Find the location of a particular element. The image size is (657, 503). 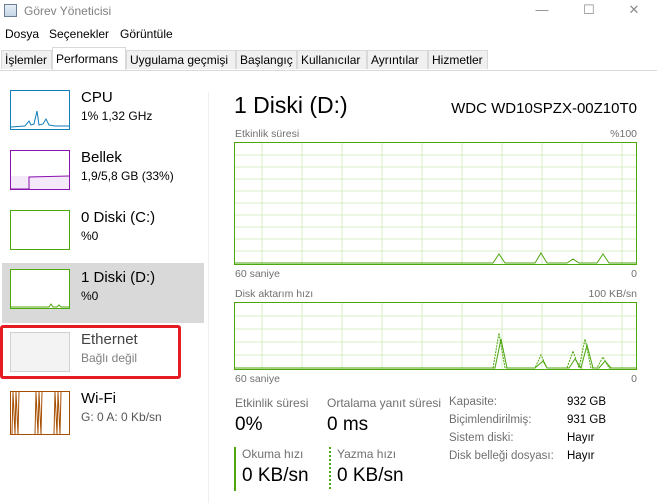

transfer-graph is located at coordinates (435, 336).